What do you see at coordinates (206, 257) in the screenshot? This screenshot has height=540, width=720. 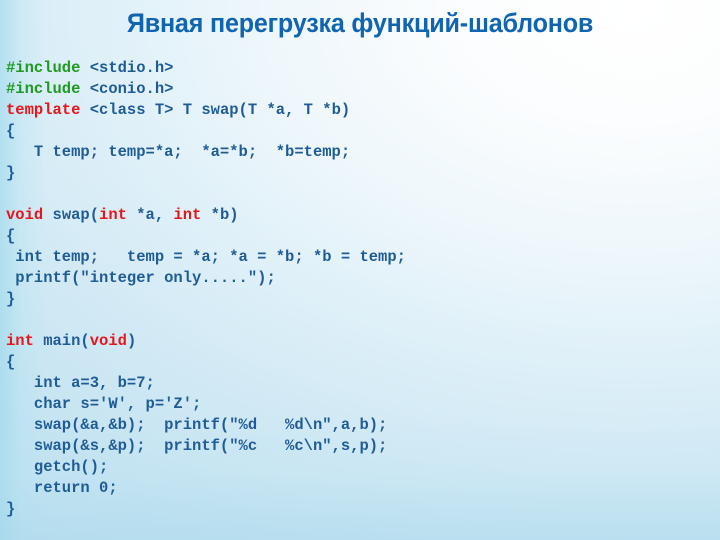 I see `code-token: int temp; temp = *a; *a = *b; *b = temp;` at bounding box center [206, 257].